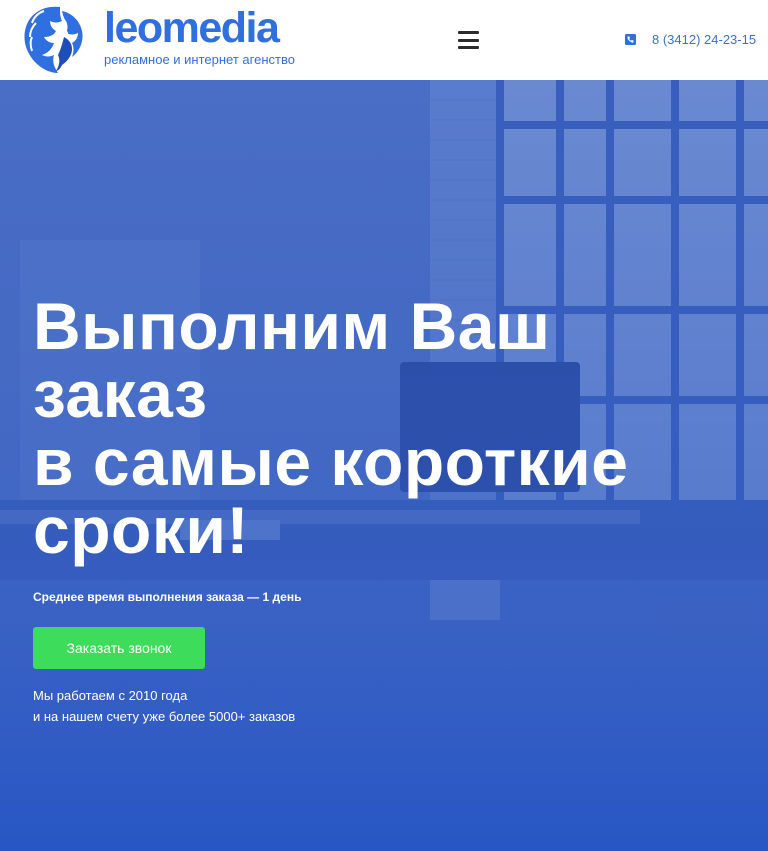  Describe the element at coordinates (110, 695) in the screenshot. I see `about-line: Мы работаем с 2010 года` at that location.